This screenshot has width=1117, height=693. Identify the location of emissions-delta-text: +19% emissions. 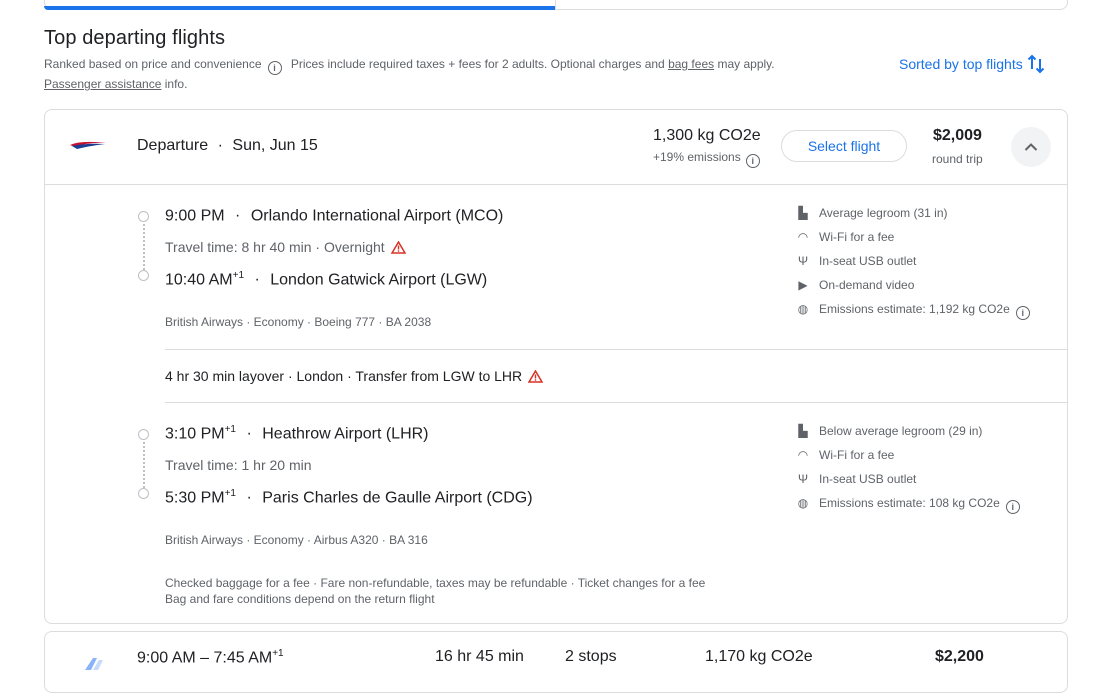
(697, 157).